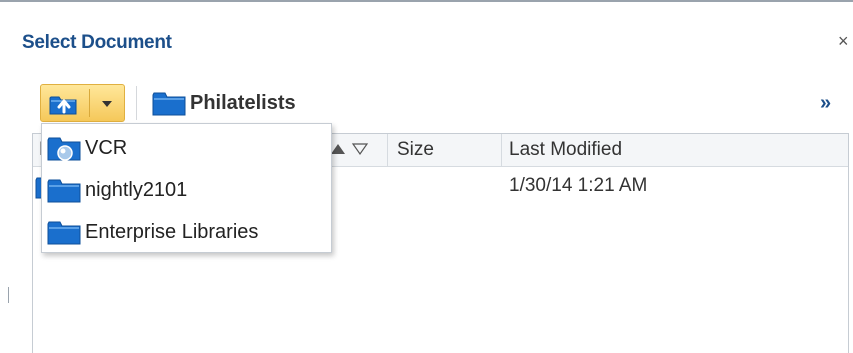  Describe the element at coordinates (8, 295) in the screenshot. I see `splitter-mark` at that location.